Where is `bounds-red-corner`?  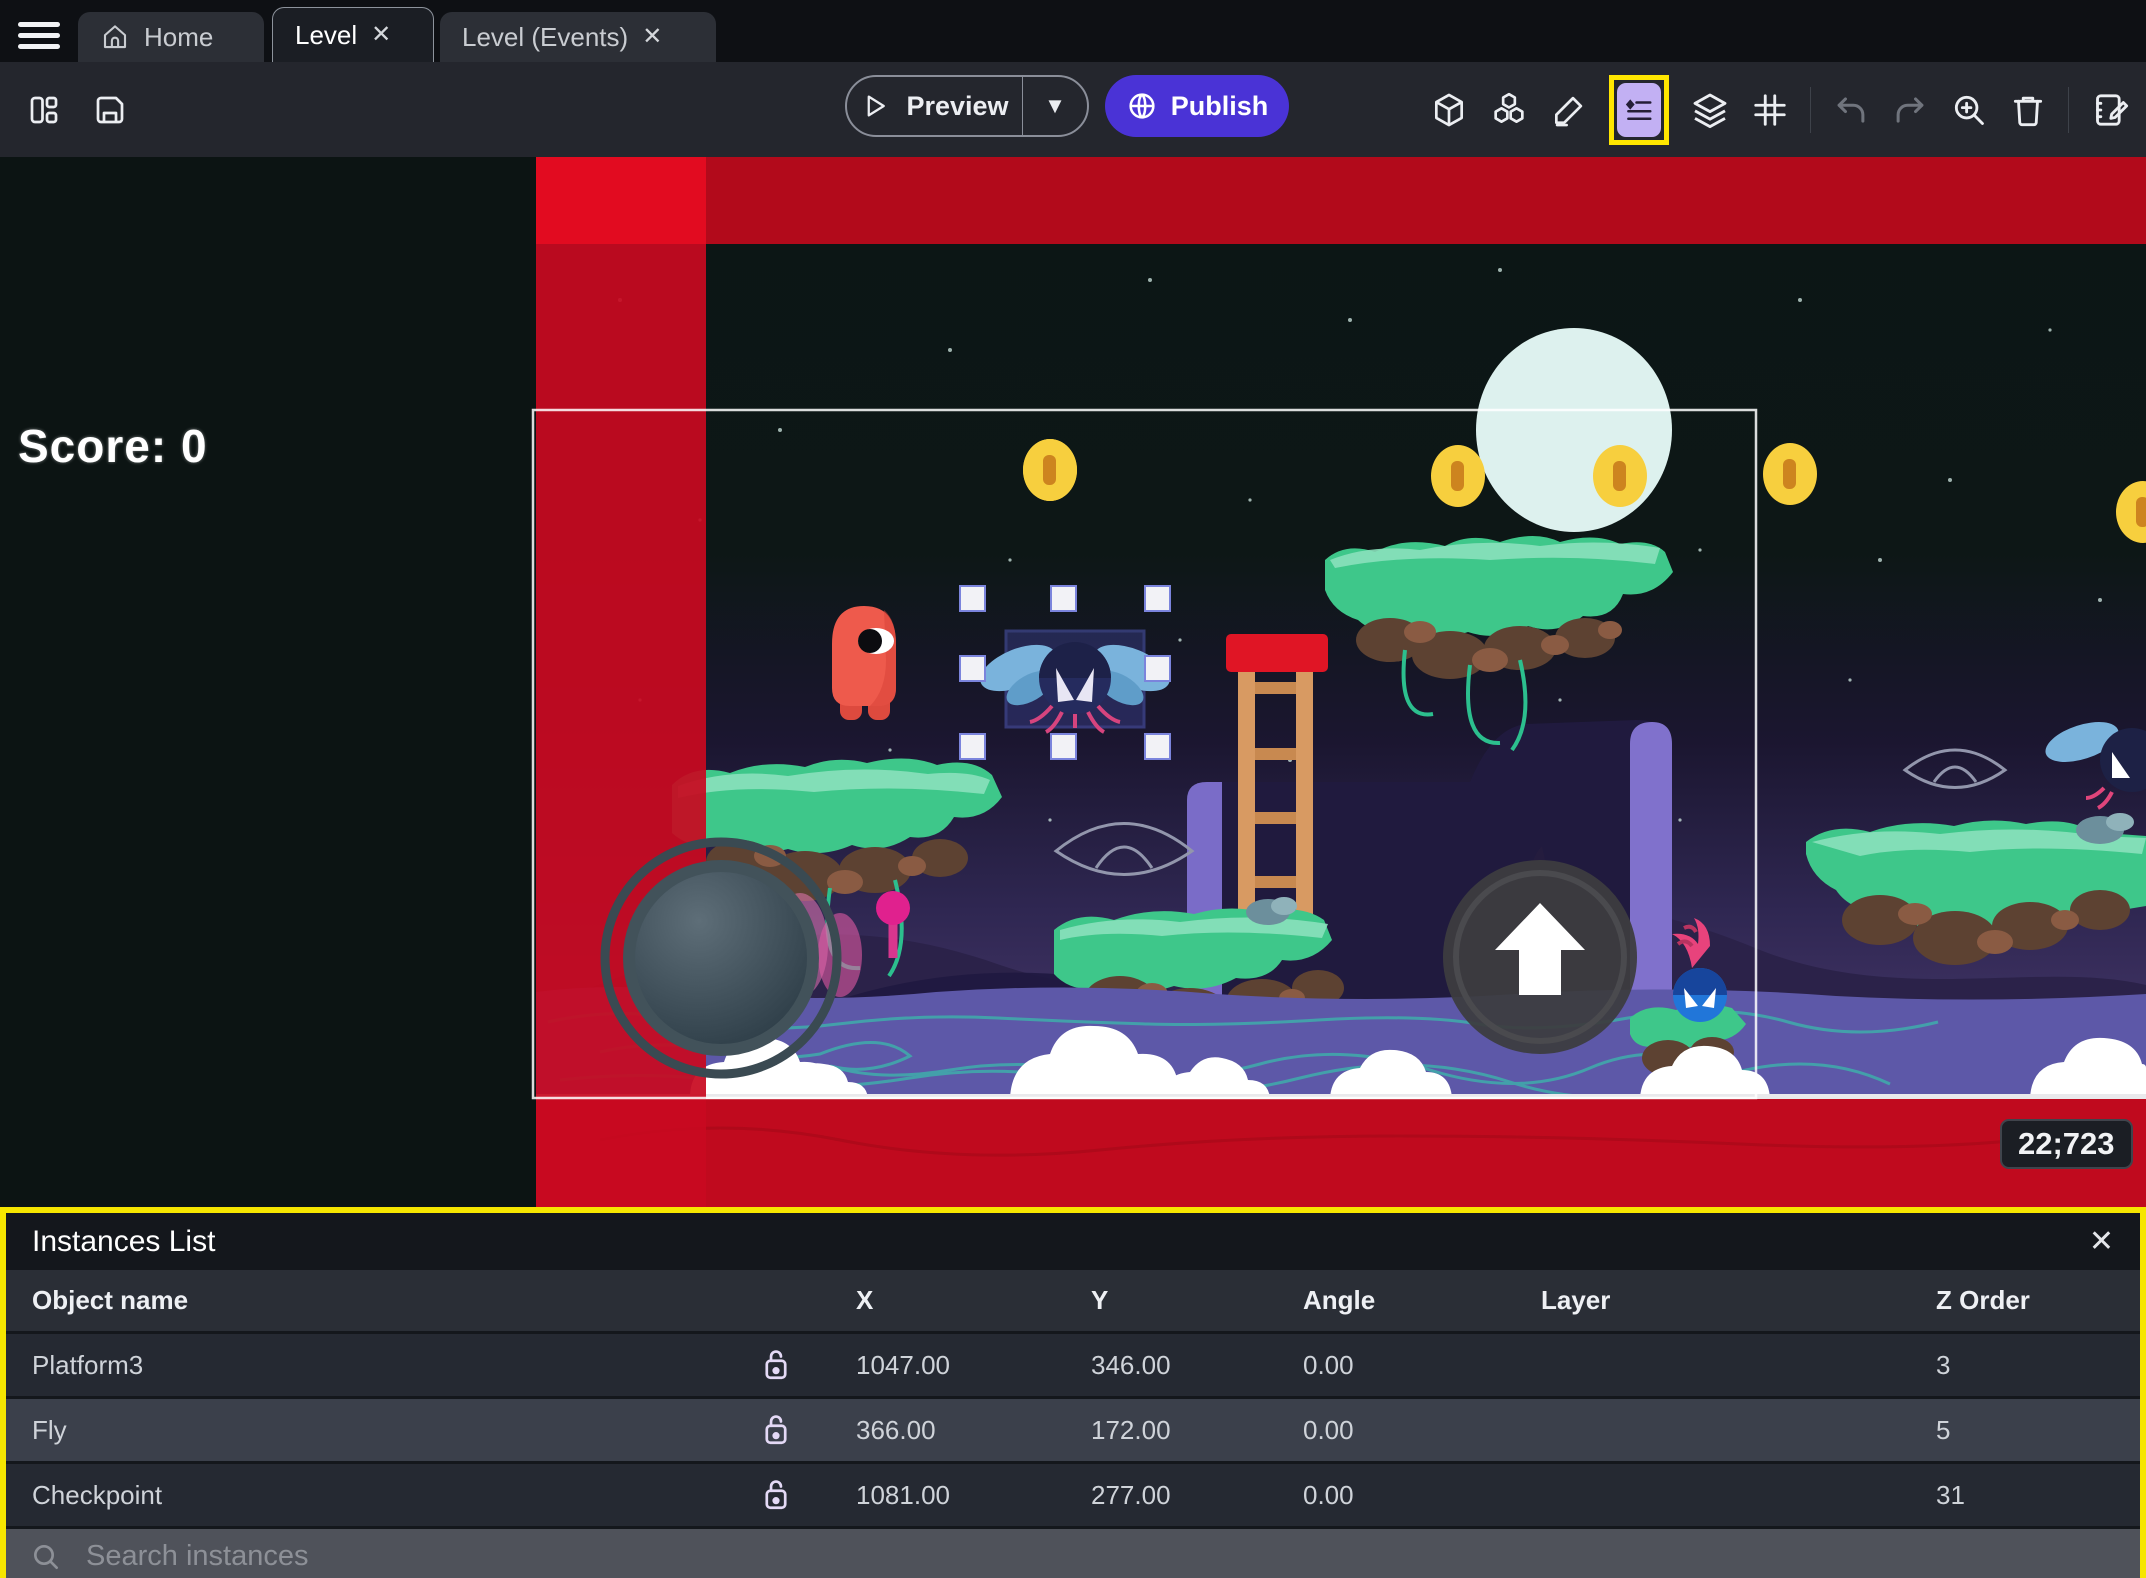
bounds-red-corner is located at coordinates (621, 200).